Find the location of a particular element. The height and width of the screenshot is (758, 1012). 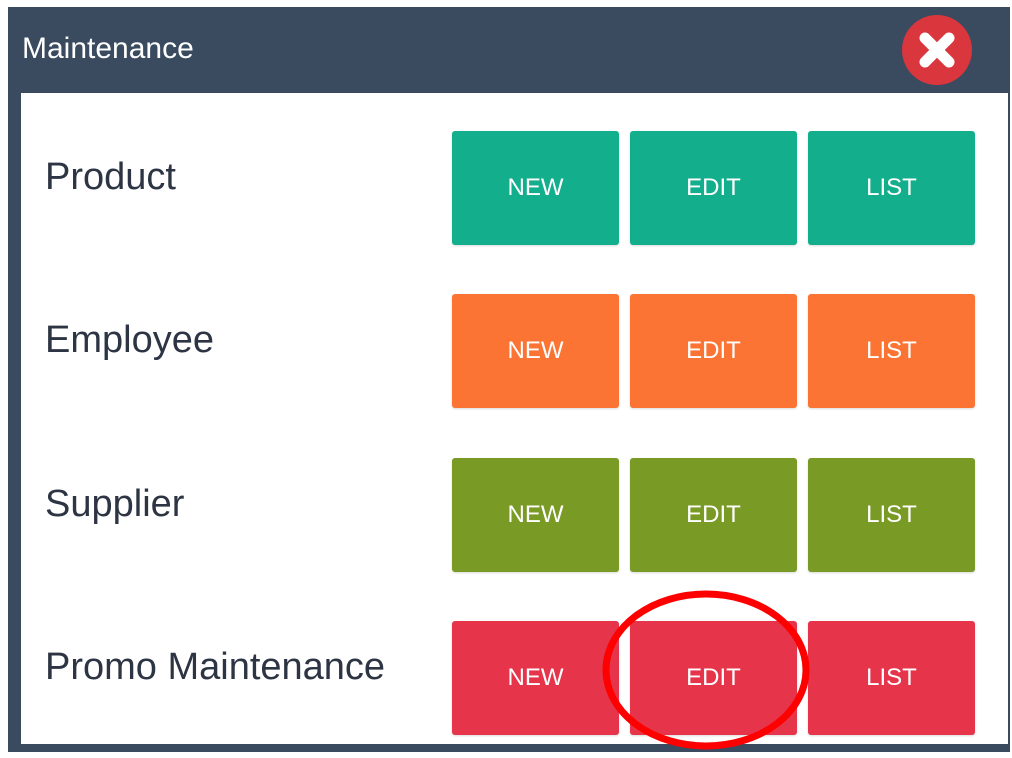

close-button is located at coordinates (937, 50).